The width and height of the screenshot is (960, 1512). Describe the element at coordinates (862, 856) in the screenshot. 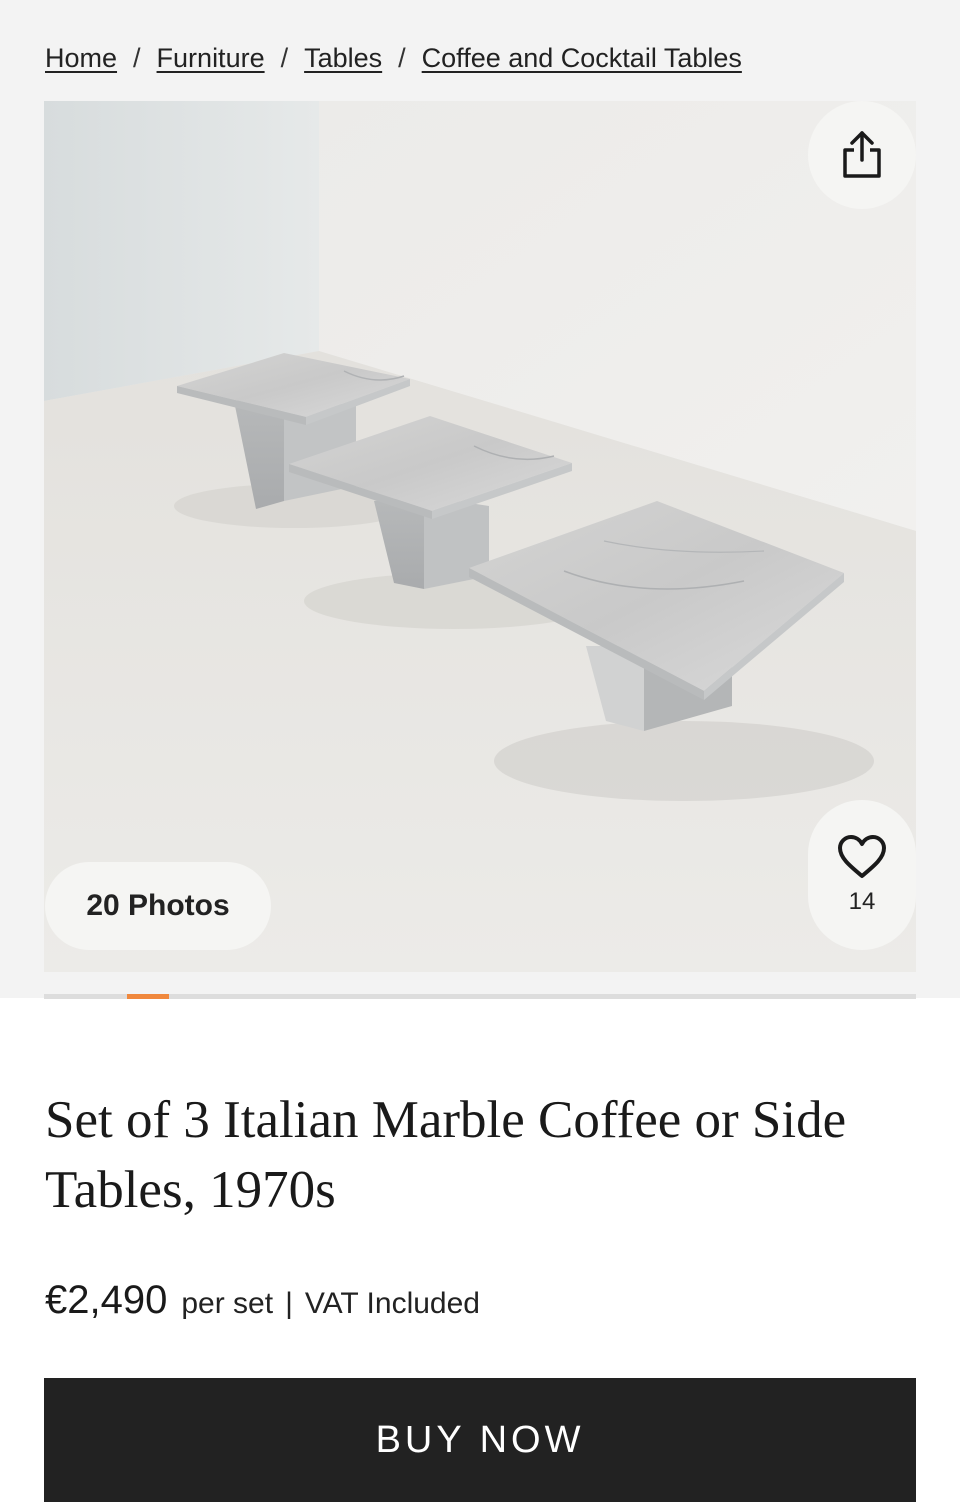

I see `heart-icon` at that location.